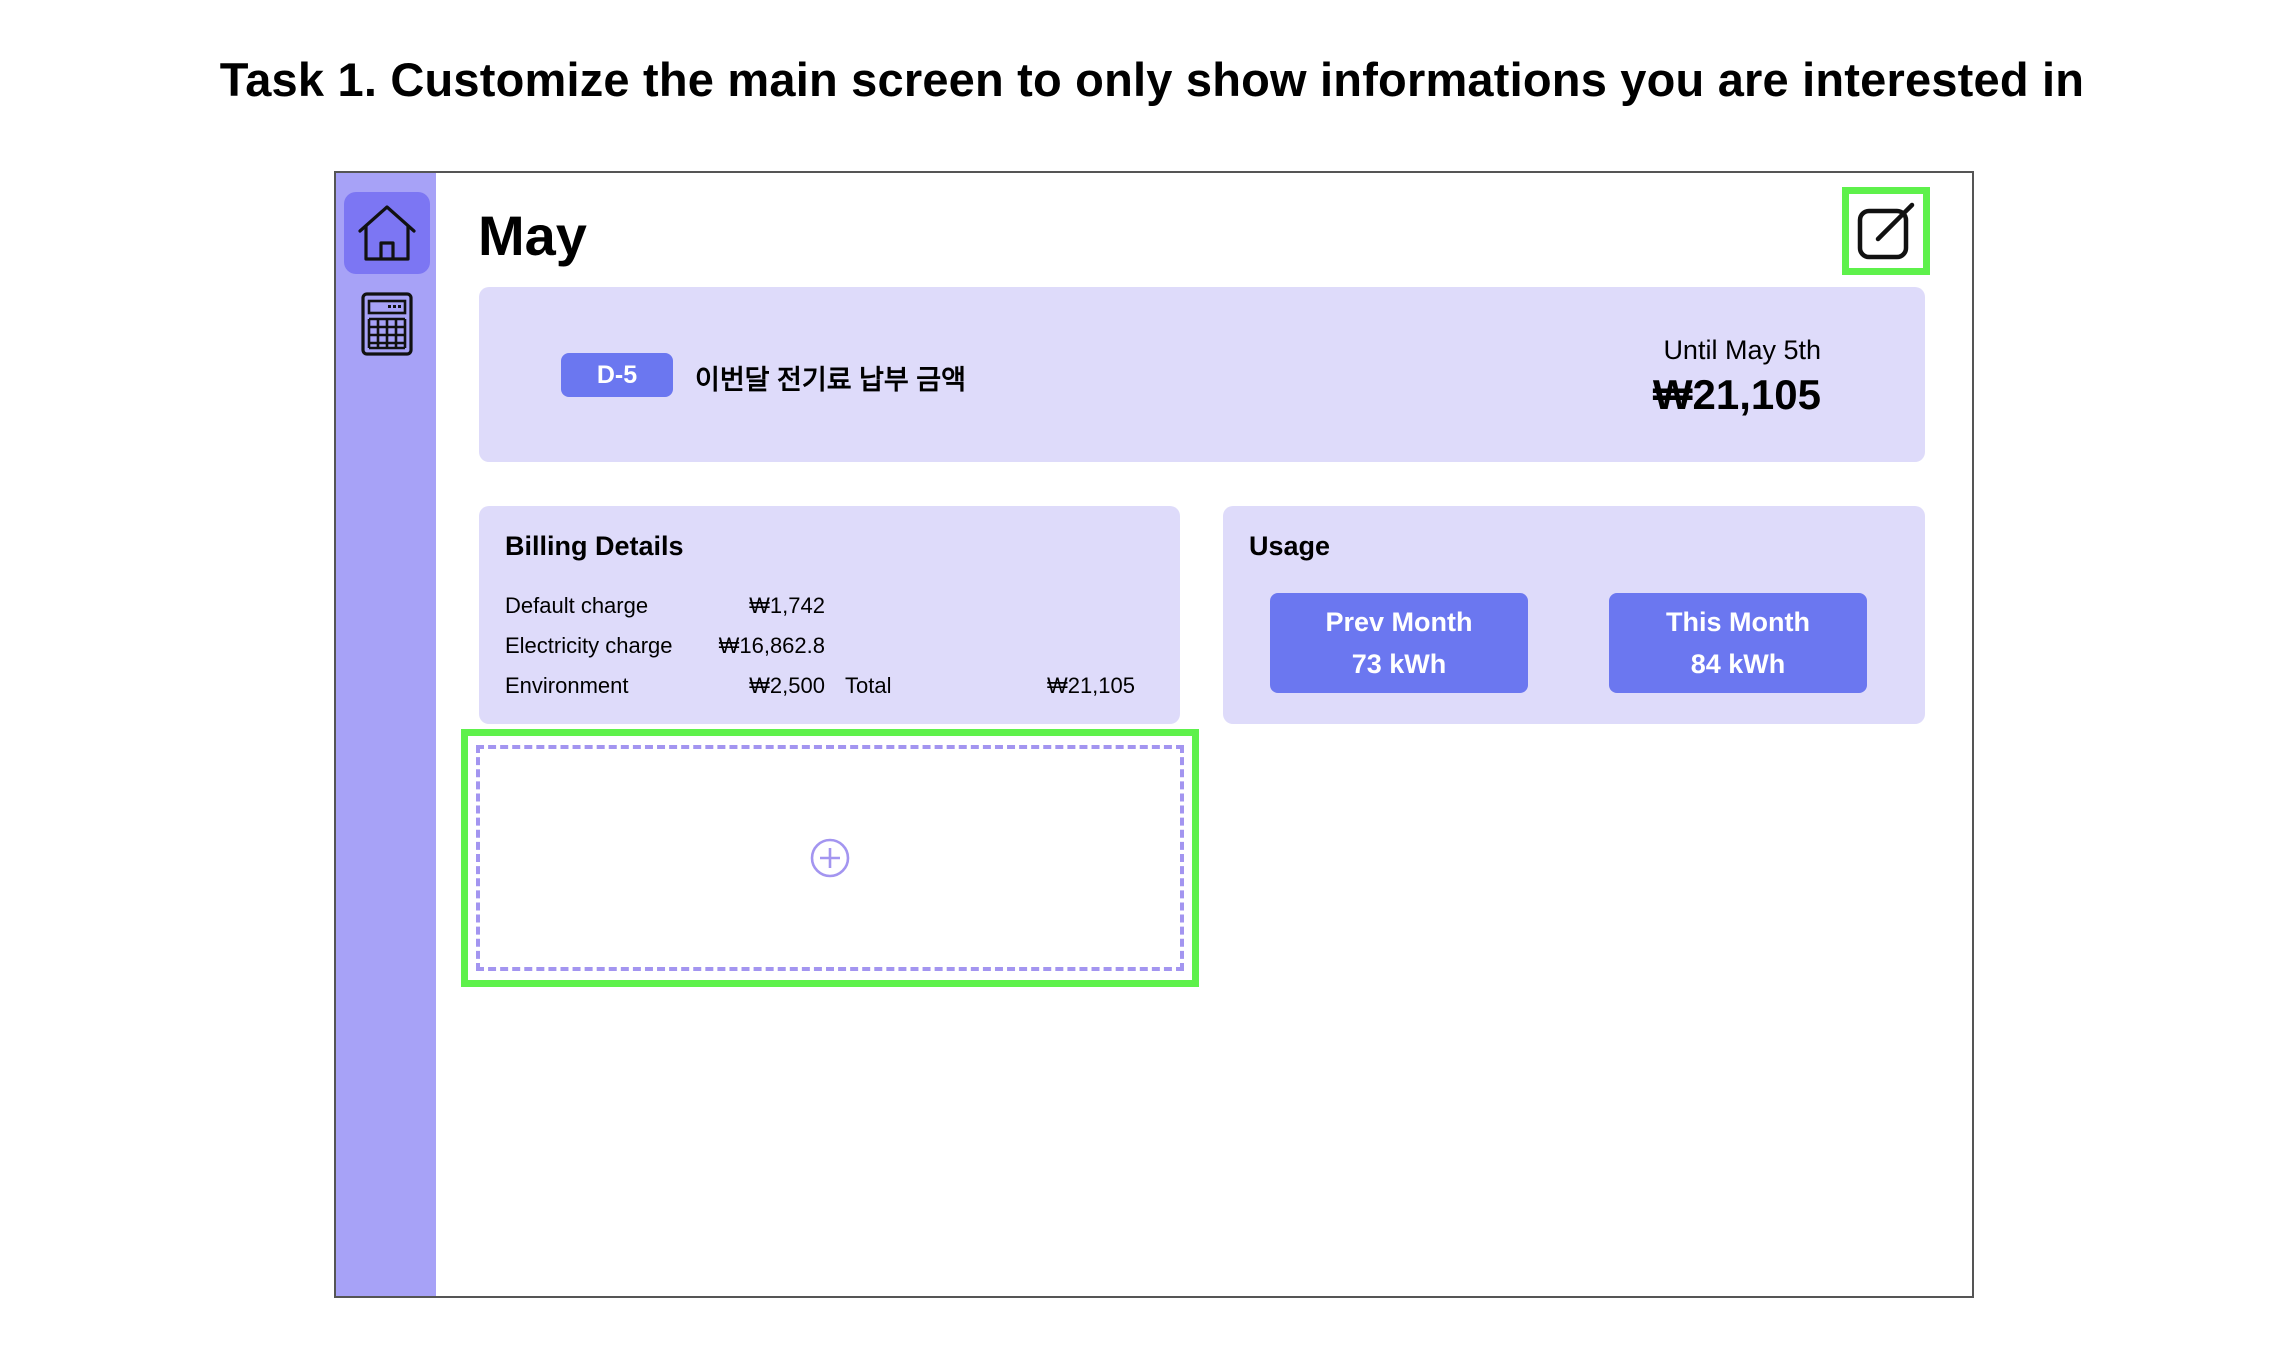 The height and width of the screenshot is (1360, 2280). I want to click on edit-icon, so click(1886, 231).